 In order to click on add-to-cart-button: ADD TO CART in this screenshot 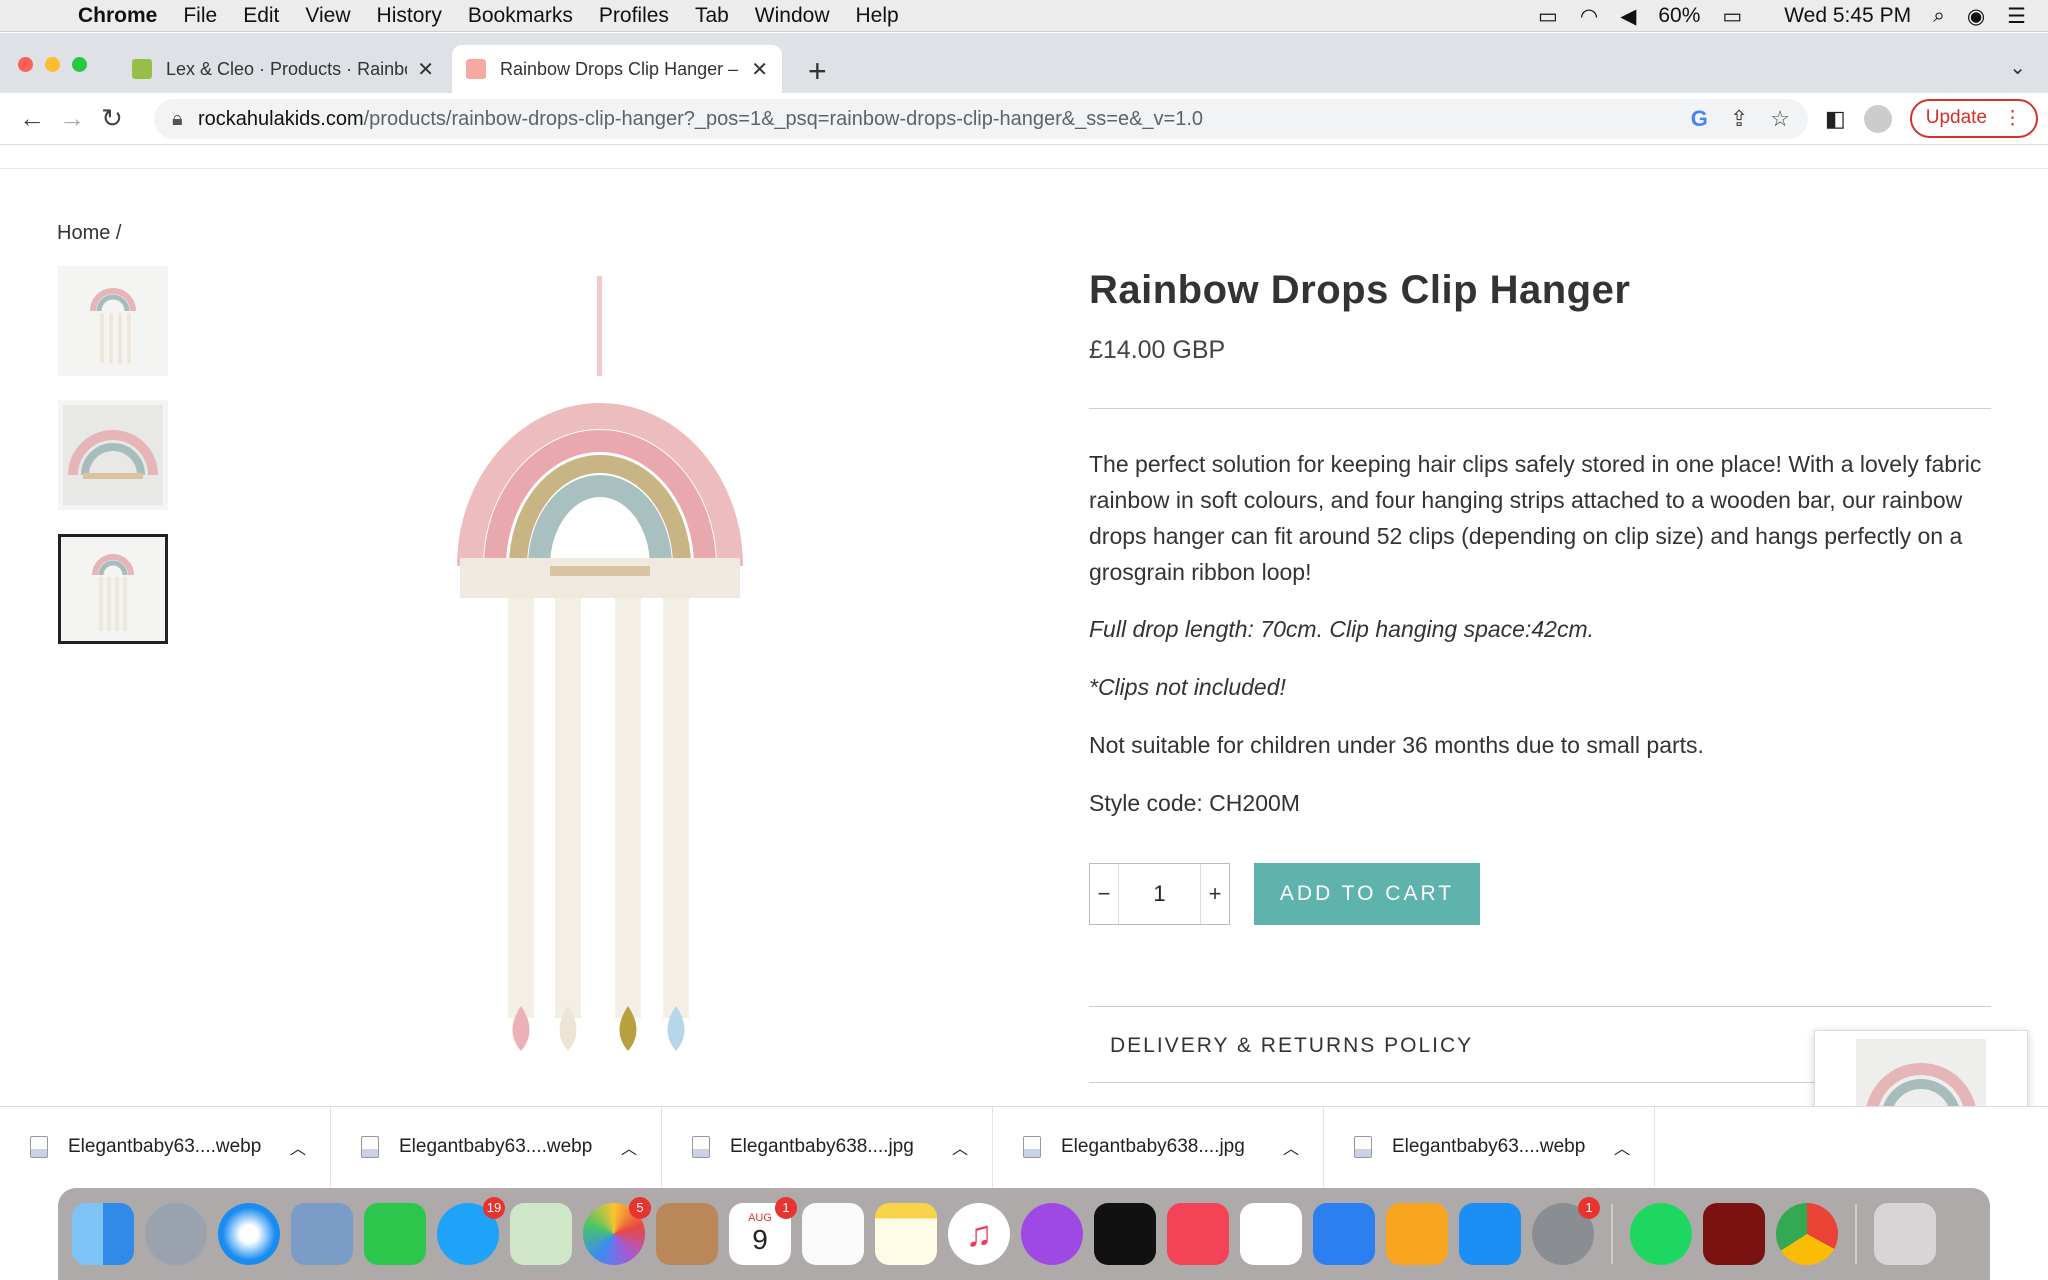, I will do `click(1367, 894)`.